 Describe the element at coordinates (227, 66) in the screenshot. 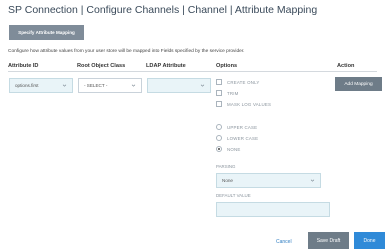

I see `column-header-options: Options` at that location.